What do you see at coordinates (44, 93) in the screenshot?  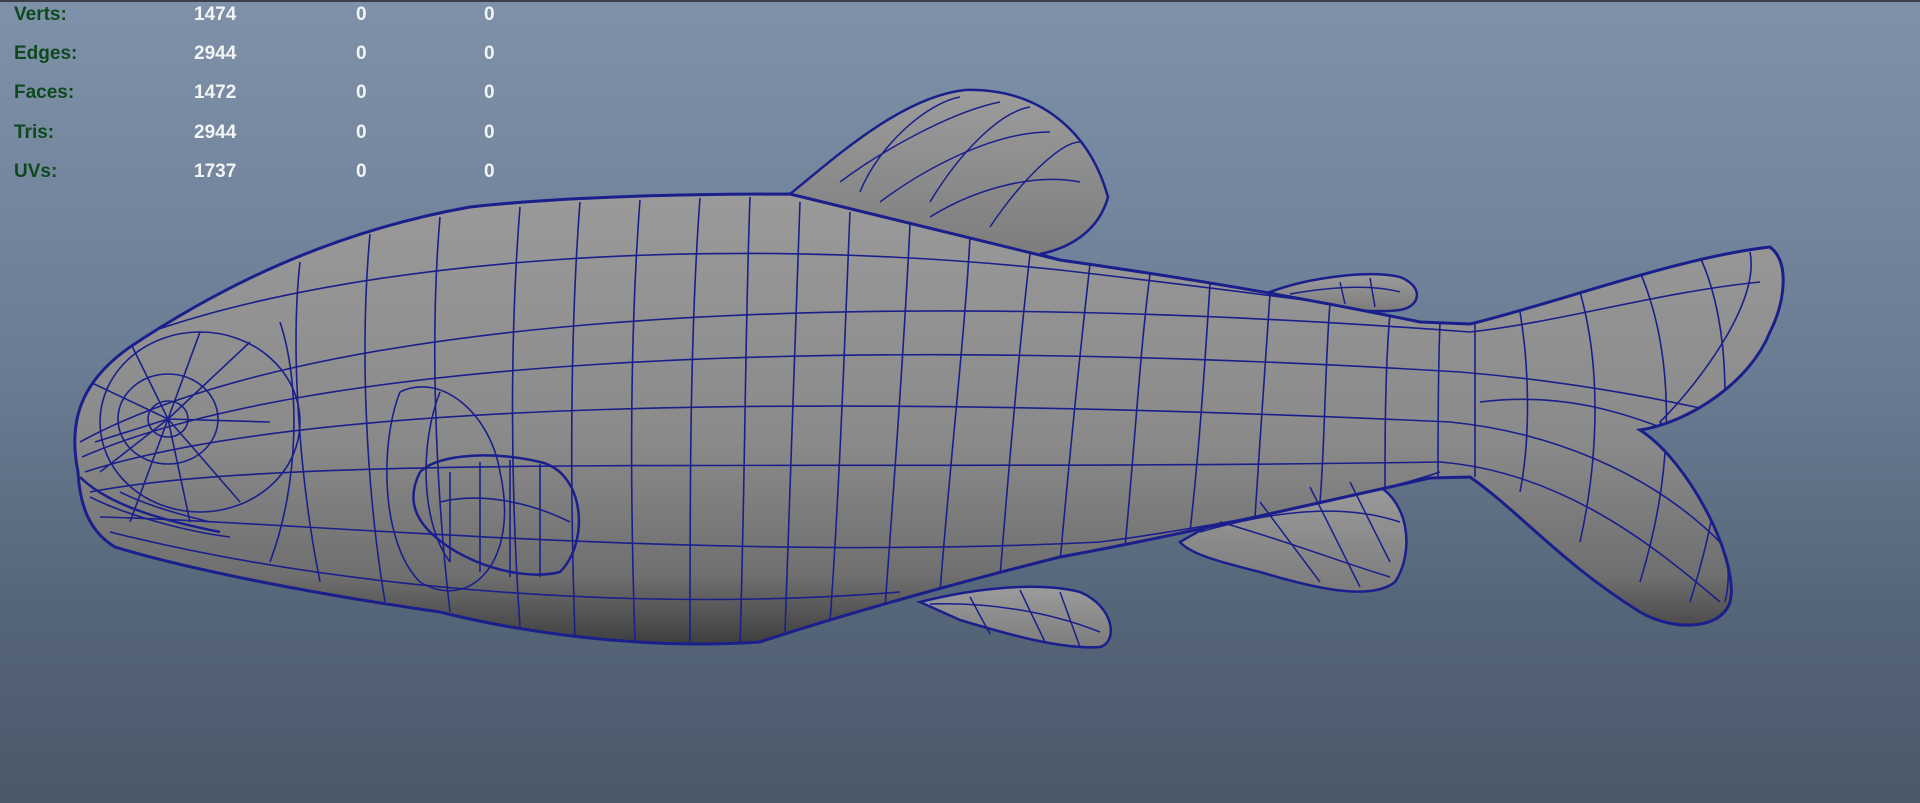 I see `faces-label: Faces:` at bounding box center [44, 93].